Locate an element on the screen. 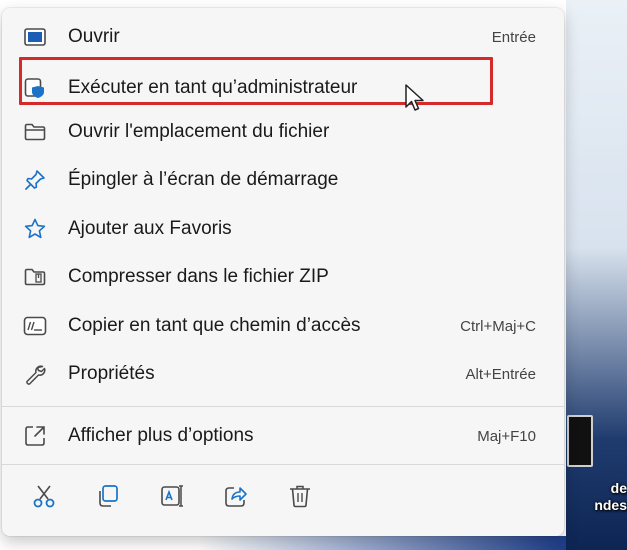 The height and width of the screenshot is (550, 627). menu-item-properties: Propriétés Alt+Entrée is located at coordinates (283, 374).